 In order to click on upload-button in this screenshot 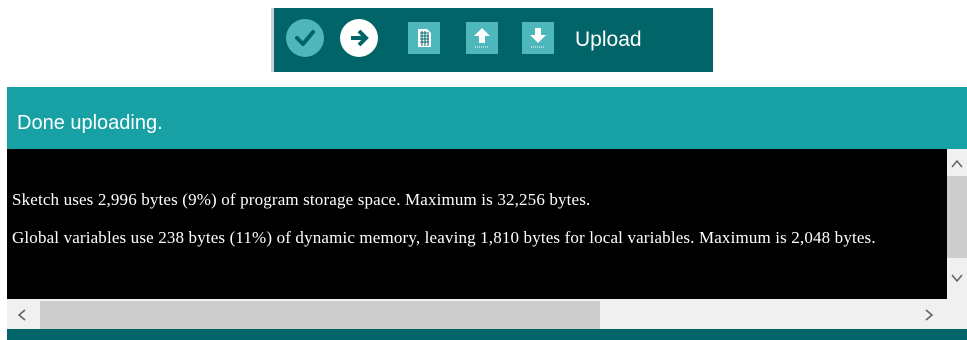, I will do `click(359, 38)`.